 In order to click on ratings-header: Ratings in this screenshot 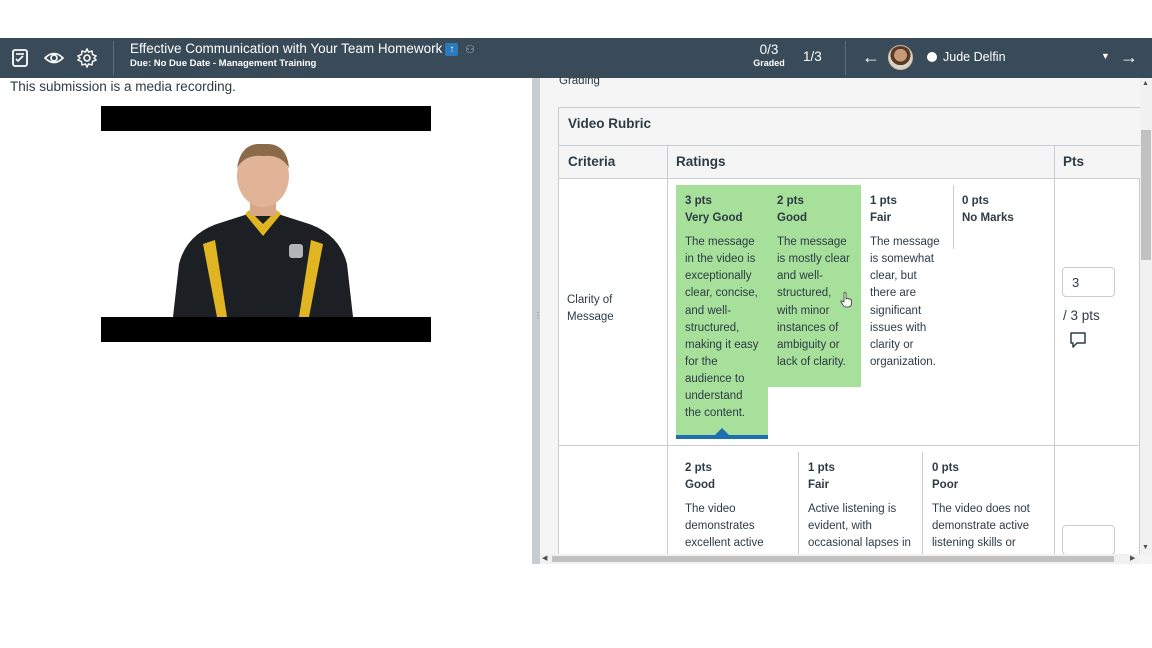, I will do `click(701, 161)`.